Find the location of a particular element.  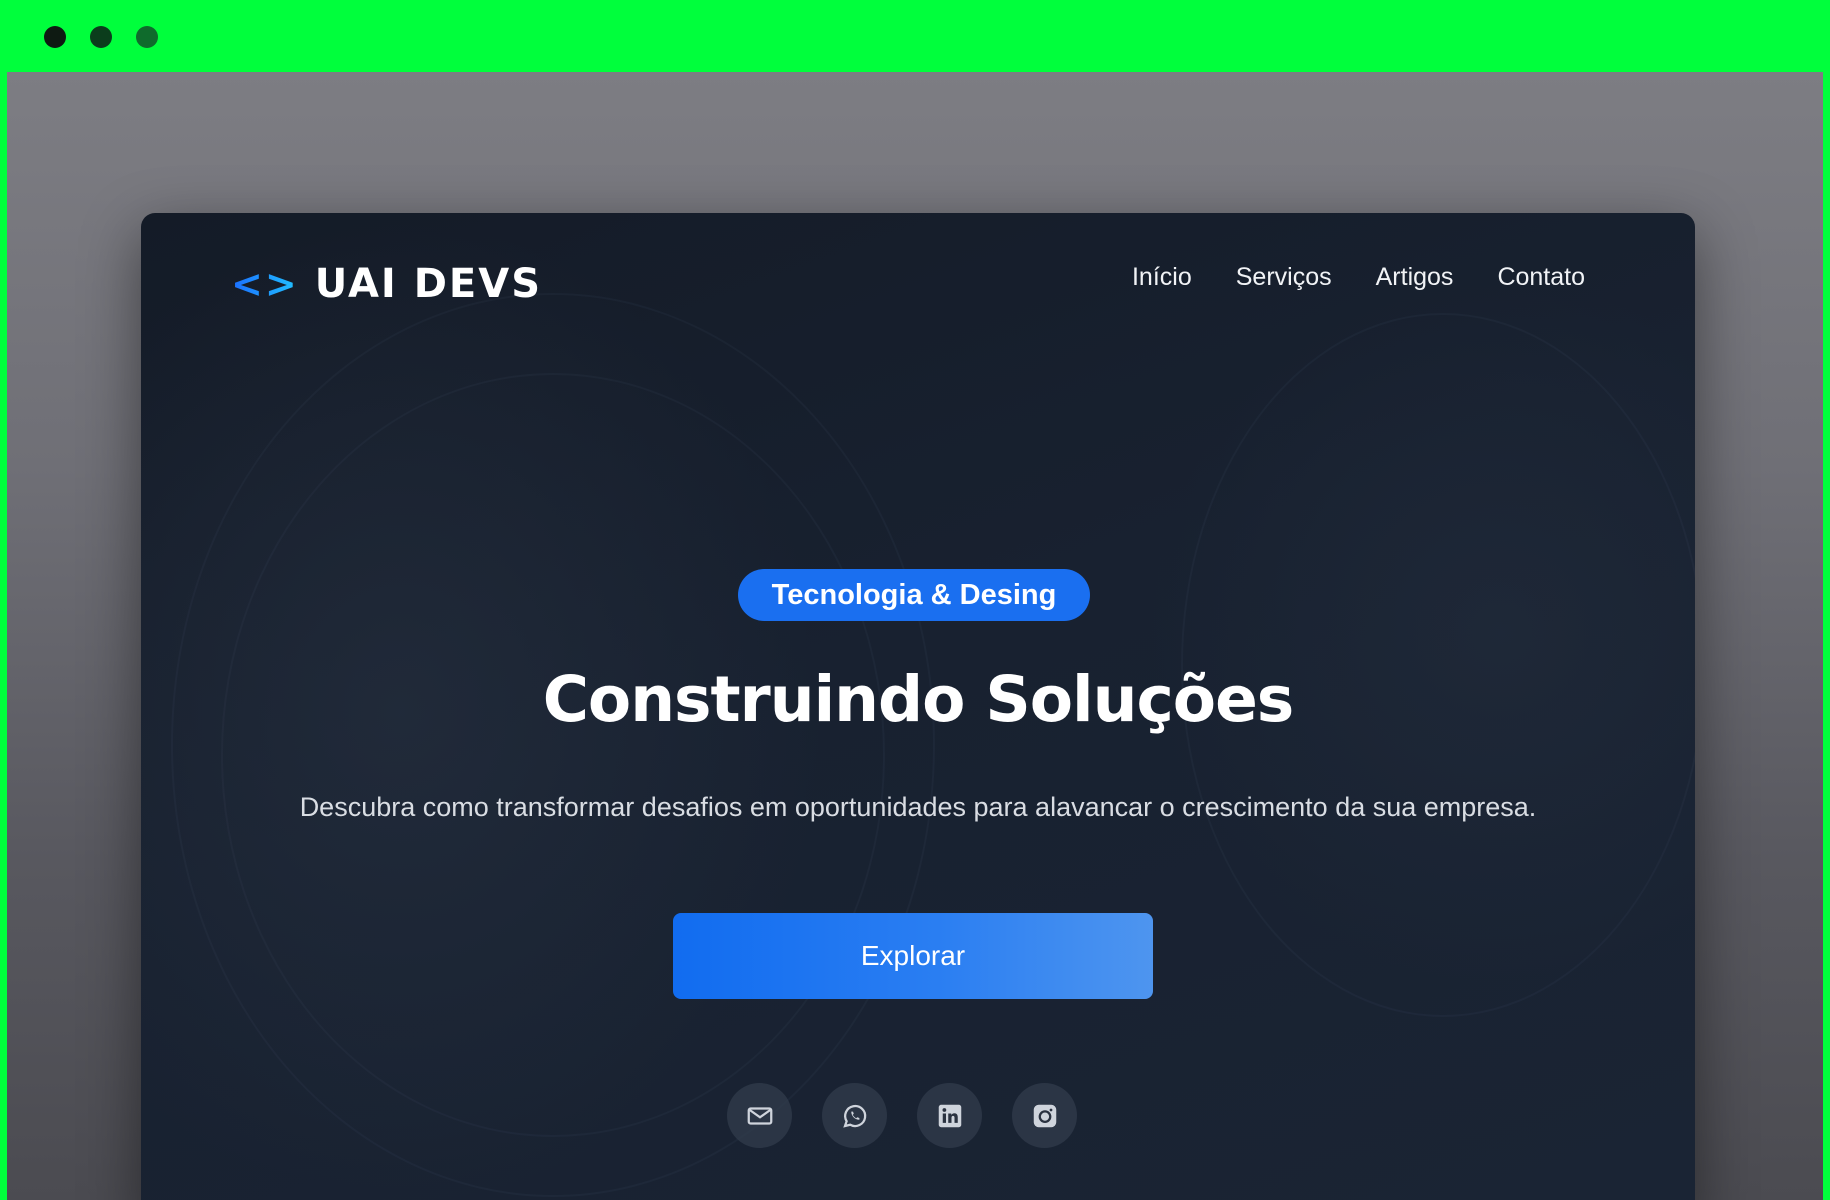

category-badge: Tecnologia & Desing is located at coordinates (914, 595).